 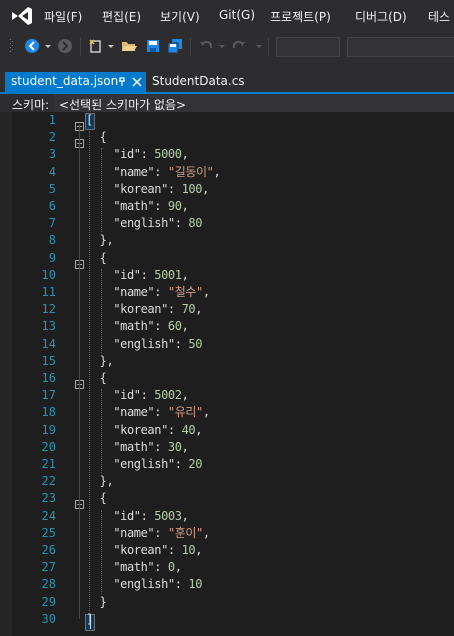 What do you see at coordinates (65, 46) in the screenshot?
I see `forward-arrow-icon` at bounding box center [65, 46].